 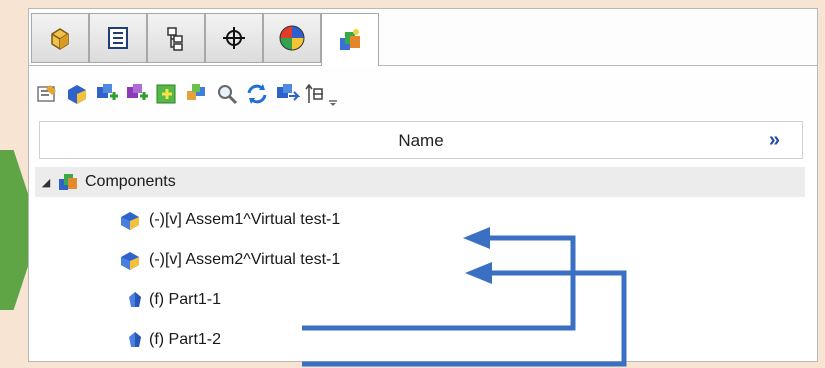 I want to click on reorder-arrows-overlay, so click(x=464, y=297).